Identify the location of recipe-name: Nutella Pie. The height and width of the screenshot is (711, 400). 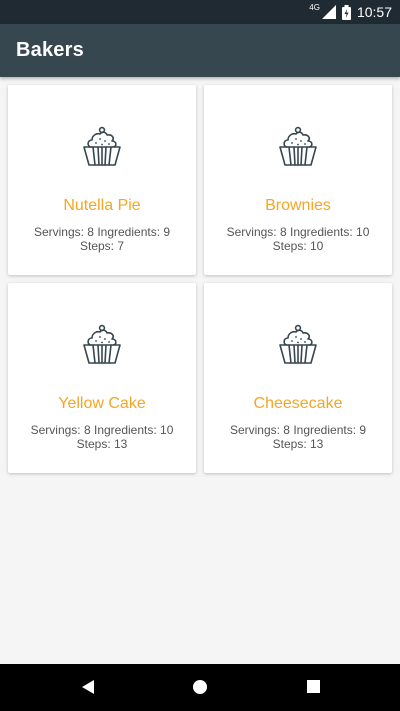
(102, 205).